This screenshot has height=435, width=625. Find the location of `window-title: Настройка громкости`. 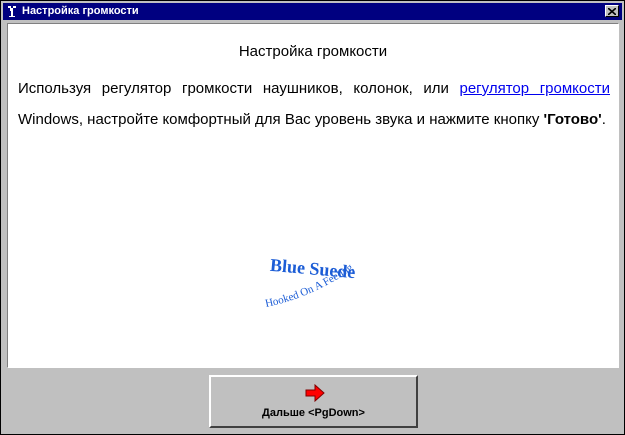

window-title: Настройка громкости is located at coordinates (80, 11).